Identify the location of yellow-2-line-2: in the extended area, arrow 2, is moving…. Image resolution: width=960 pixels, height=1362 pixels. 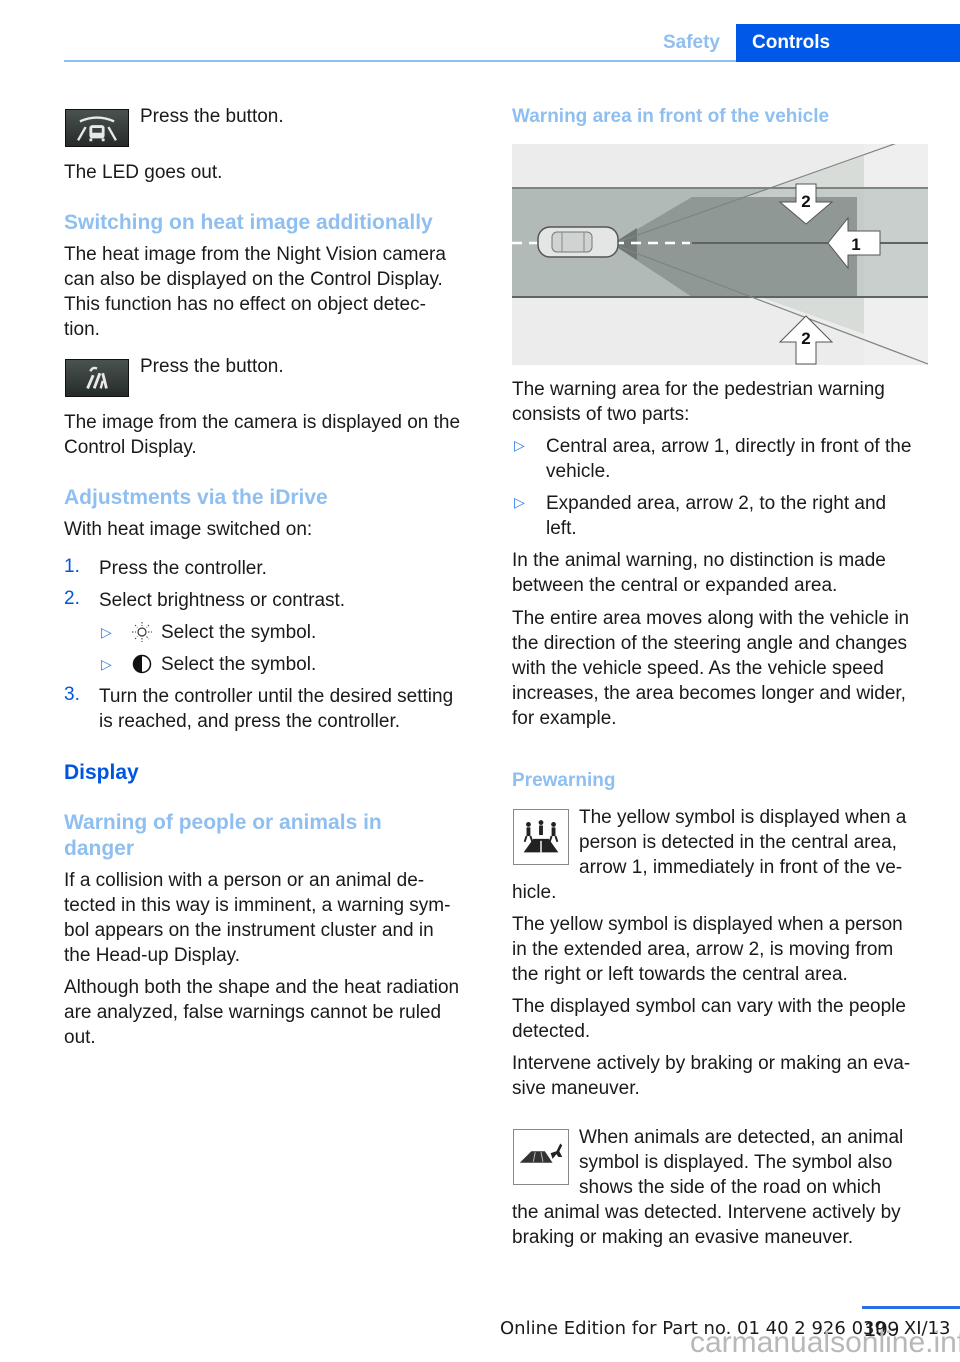
(703, 949).